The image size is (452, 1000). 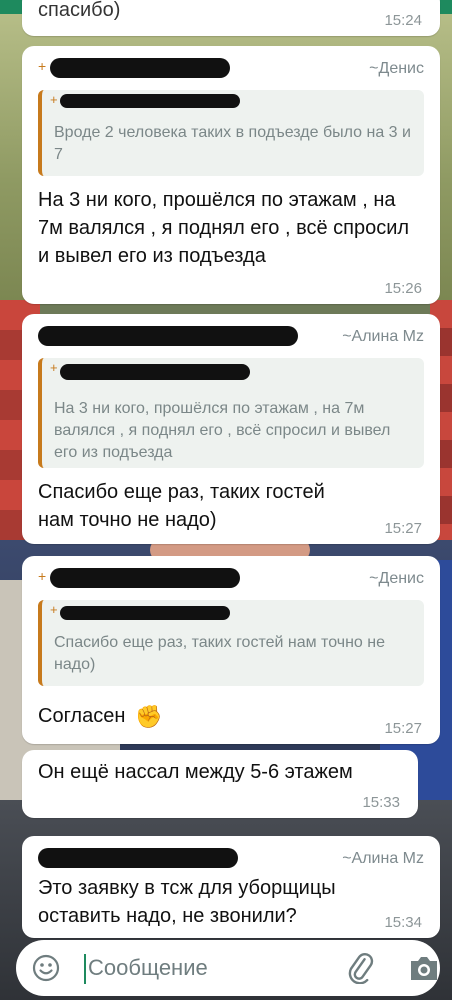 What do you see at coordinates (361, 968) in the screenshot?
I see `attach-icon` at bounding box center [361, 968].